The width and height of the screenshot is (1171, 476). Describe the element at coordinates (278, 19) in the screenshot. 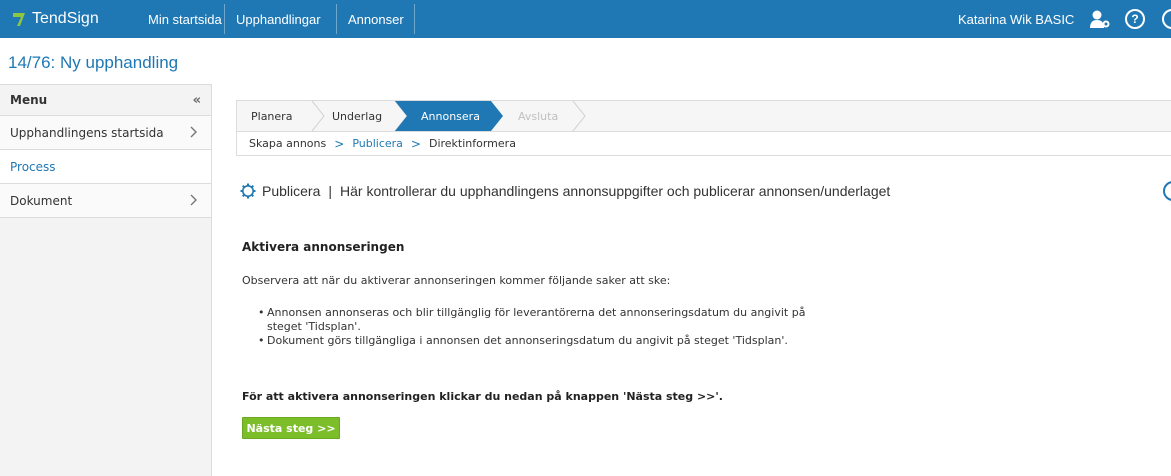

I see `nav-upphandlingar: Upphandlingar` at that location.